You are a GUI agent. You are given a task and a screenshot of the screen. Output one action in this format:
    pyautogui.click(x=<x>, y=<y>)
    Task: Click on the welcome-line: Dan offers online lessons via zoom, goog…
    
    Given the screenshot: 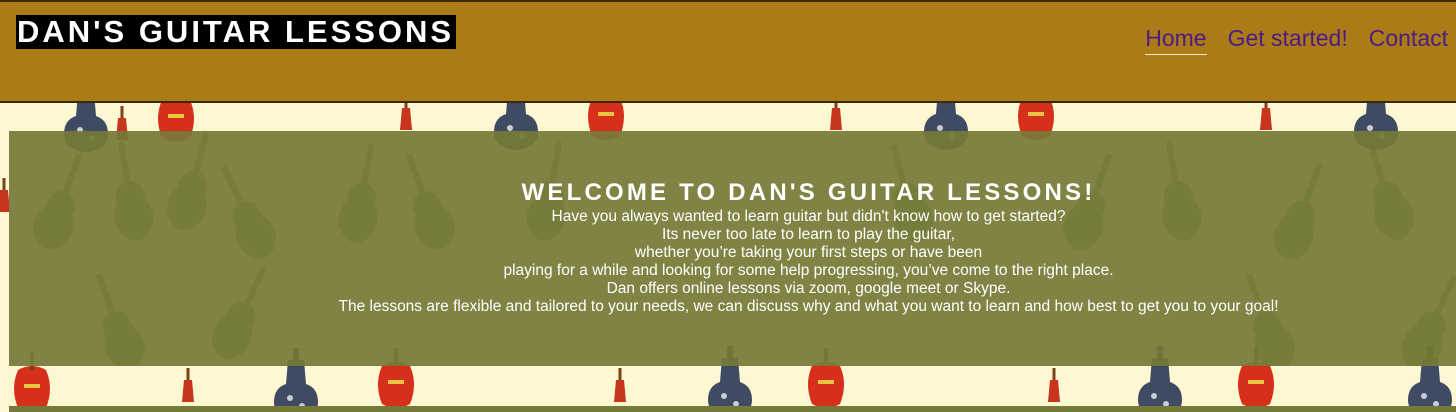 What is the action you would take?
    pyautogui.click(x=808, y=288)
    